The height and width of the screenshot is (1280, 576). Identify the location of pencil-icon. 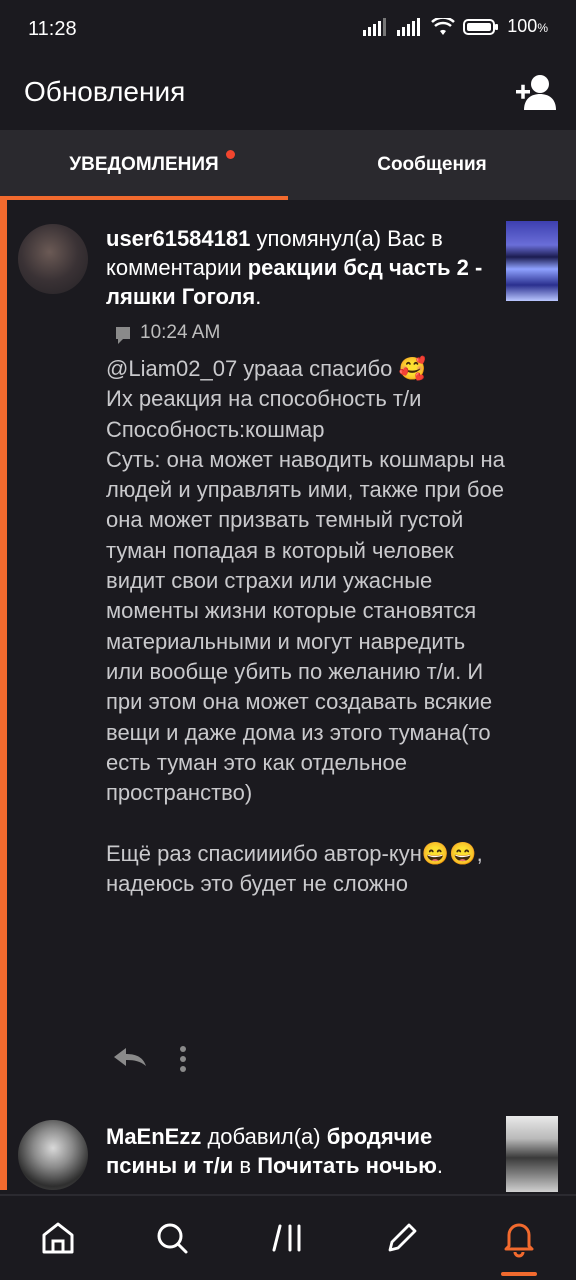
(402, 1237).